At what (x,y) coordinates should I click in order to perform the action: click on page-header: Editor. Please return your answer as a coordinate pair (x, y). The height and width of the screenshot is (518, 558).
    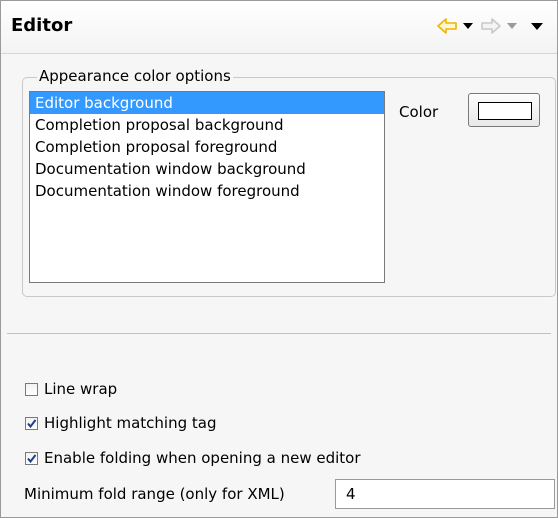
    Looking at the image, I should click on (279, 27).